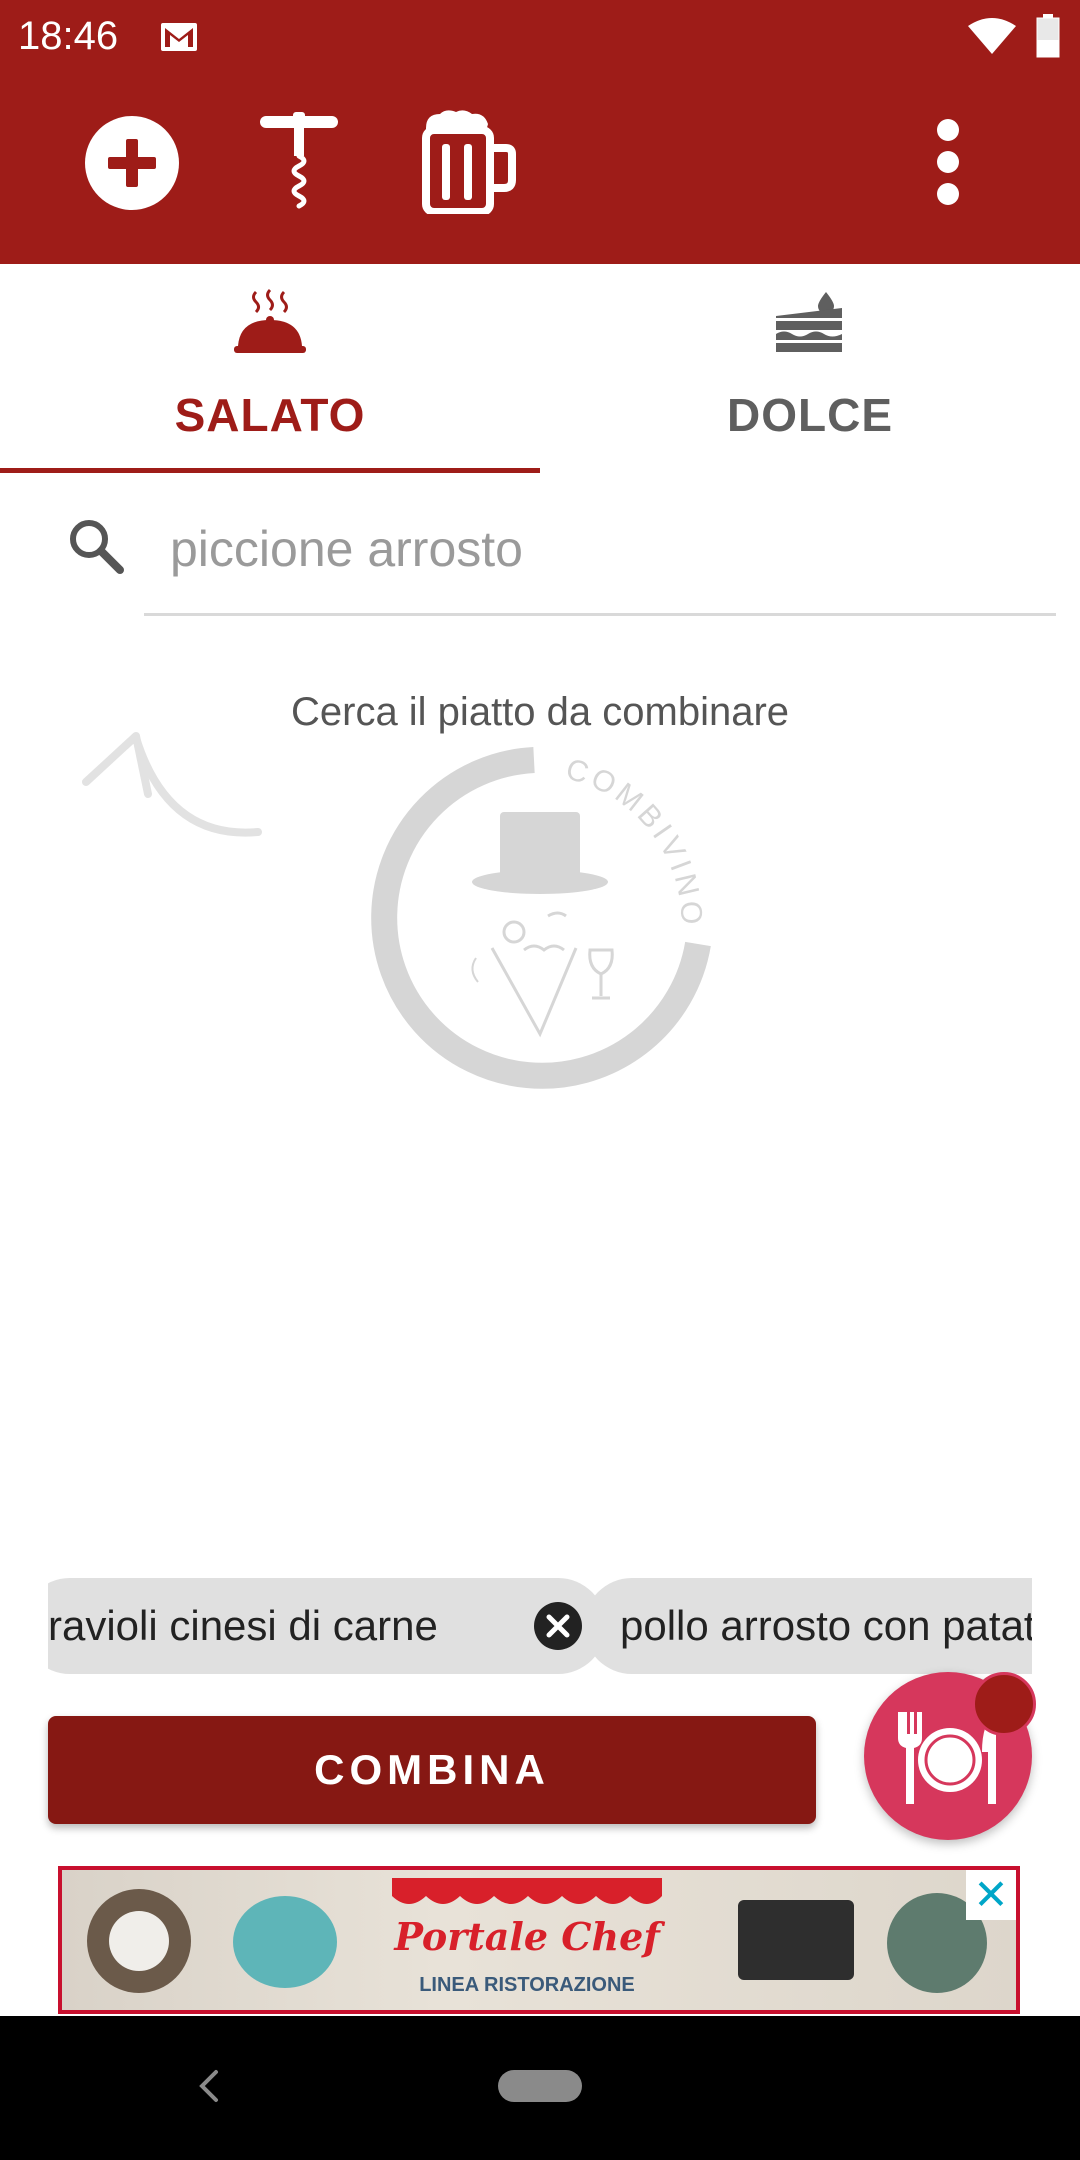 This screenshot has width=1080, height=2160. What do you see at coordinates (558, 1626) in the screenshot?
I see `remove-chip-icon` at bounding box center [558, 1626].